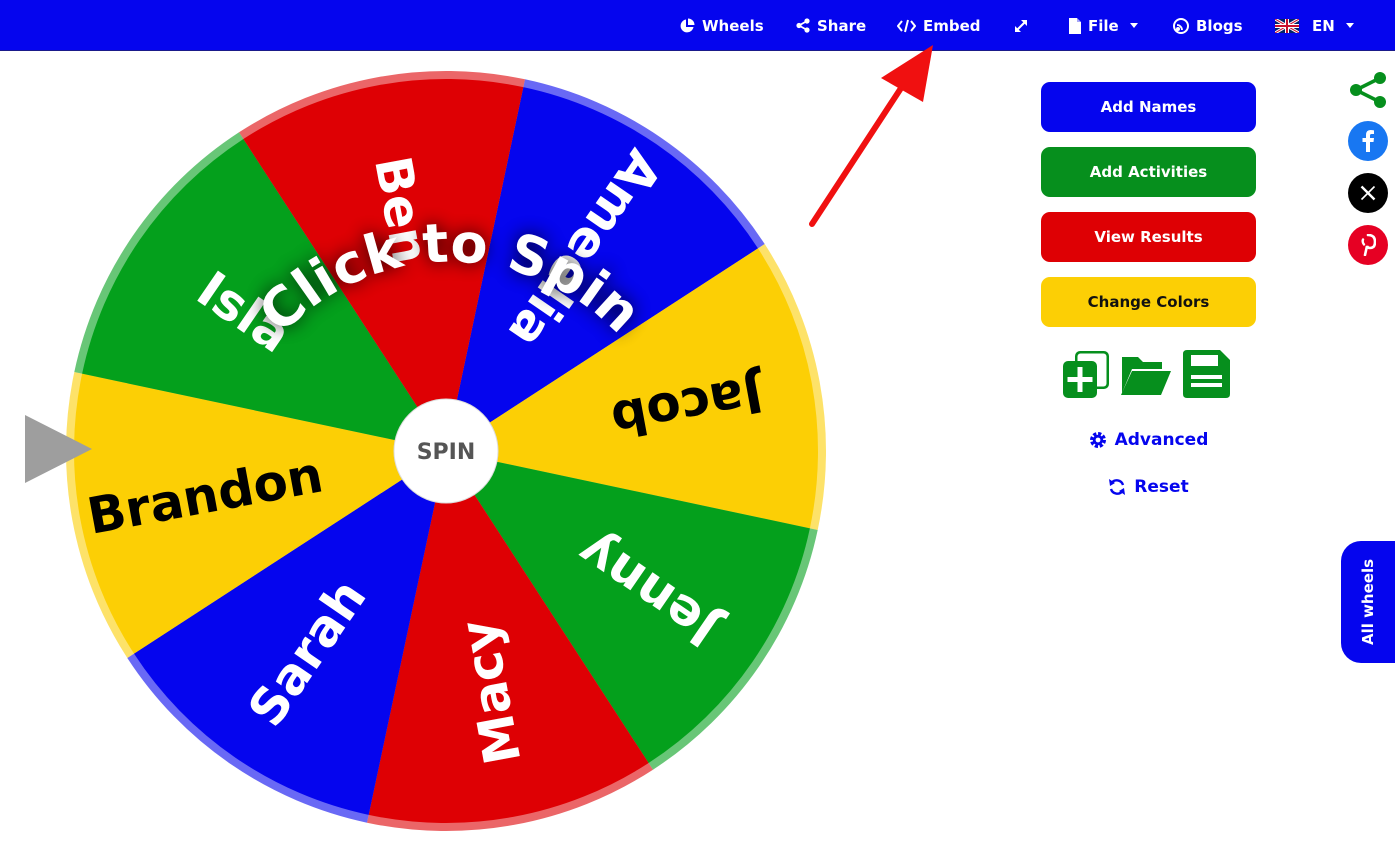 The width and height of the screenshot is (1395, 855). Describe the element at coordinates (842, 25) in the screenshot. I see `nav-share-label: Share` at that location.